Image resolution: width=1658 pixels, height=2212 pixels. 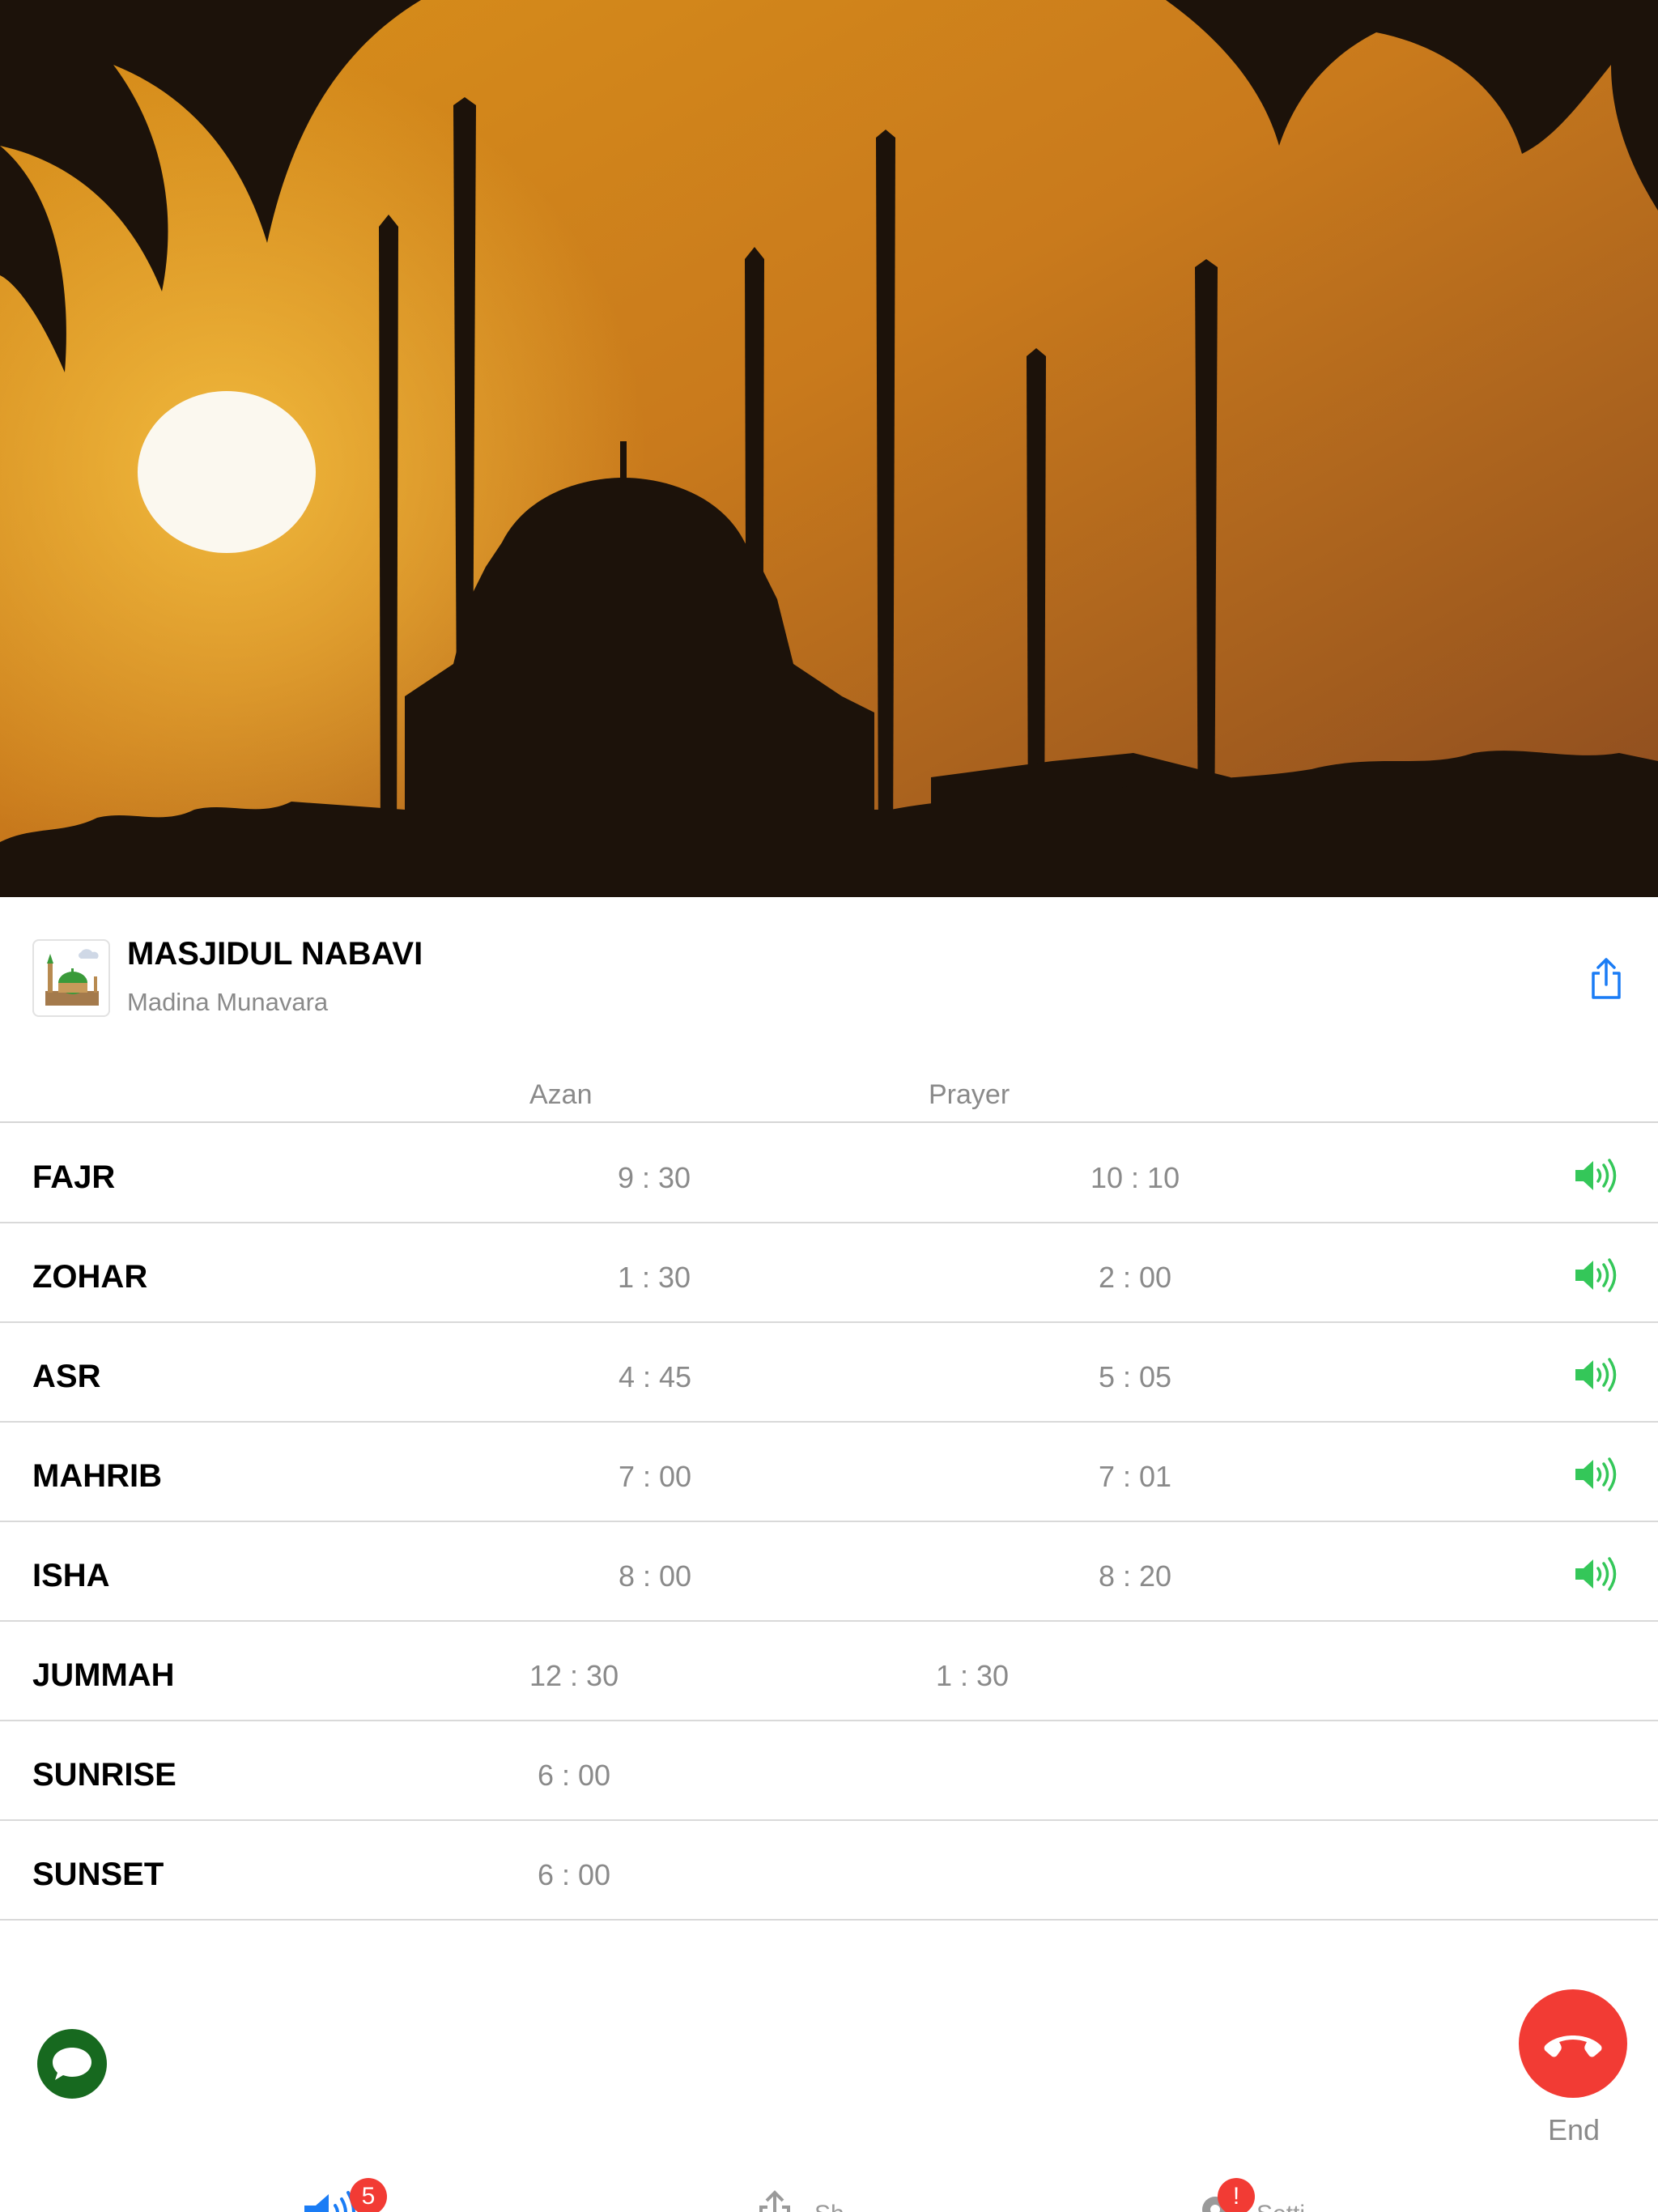 I want to click on prayer-row-sunset: SUNSET 6 : 00, so click(x=829, y=1870).